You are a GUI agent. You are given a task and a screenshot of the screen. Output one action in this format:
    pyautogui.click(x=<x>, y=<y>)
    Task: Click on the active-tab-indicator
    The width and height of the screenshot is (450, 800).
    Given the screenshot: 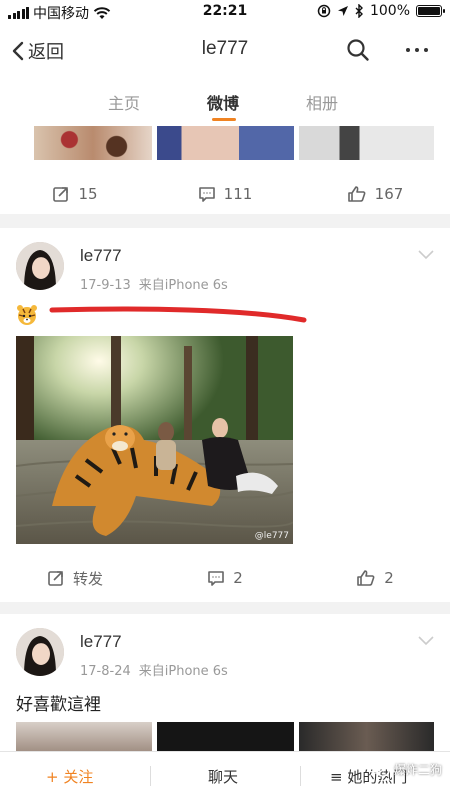 What is the action you would take?
    pyautogui.click(x=224, y=119)
    